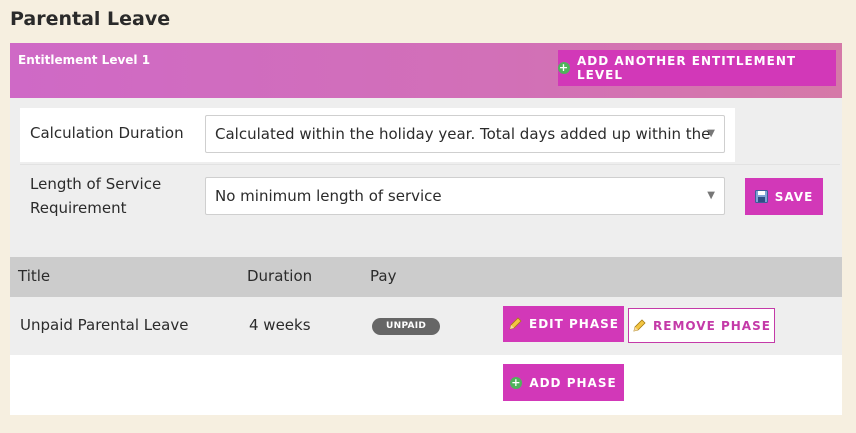 The image size is (856, 433). What do you see at coordinates (574, 324) in the screenshot?
I see `edit-phase-label: EDIT PHASE` at bounding box center [574, 324].